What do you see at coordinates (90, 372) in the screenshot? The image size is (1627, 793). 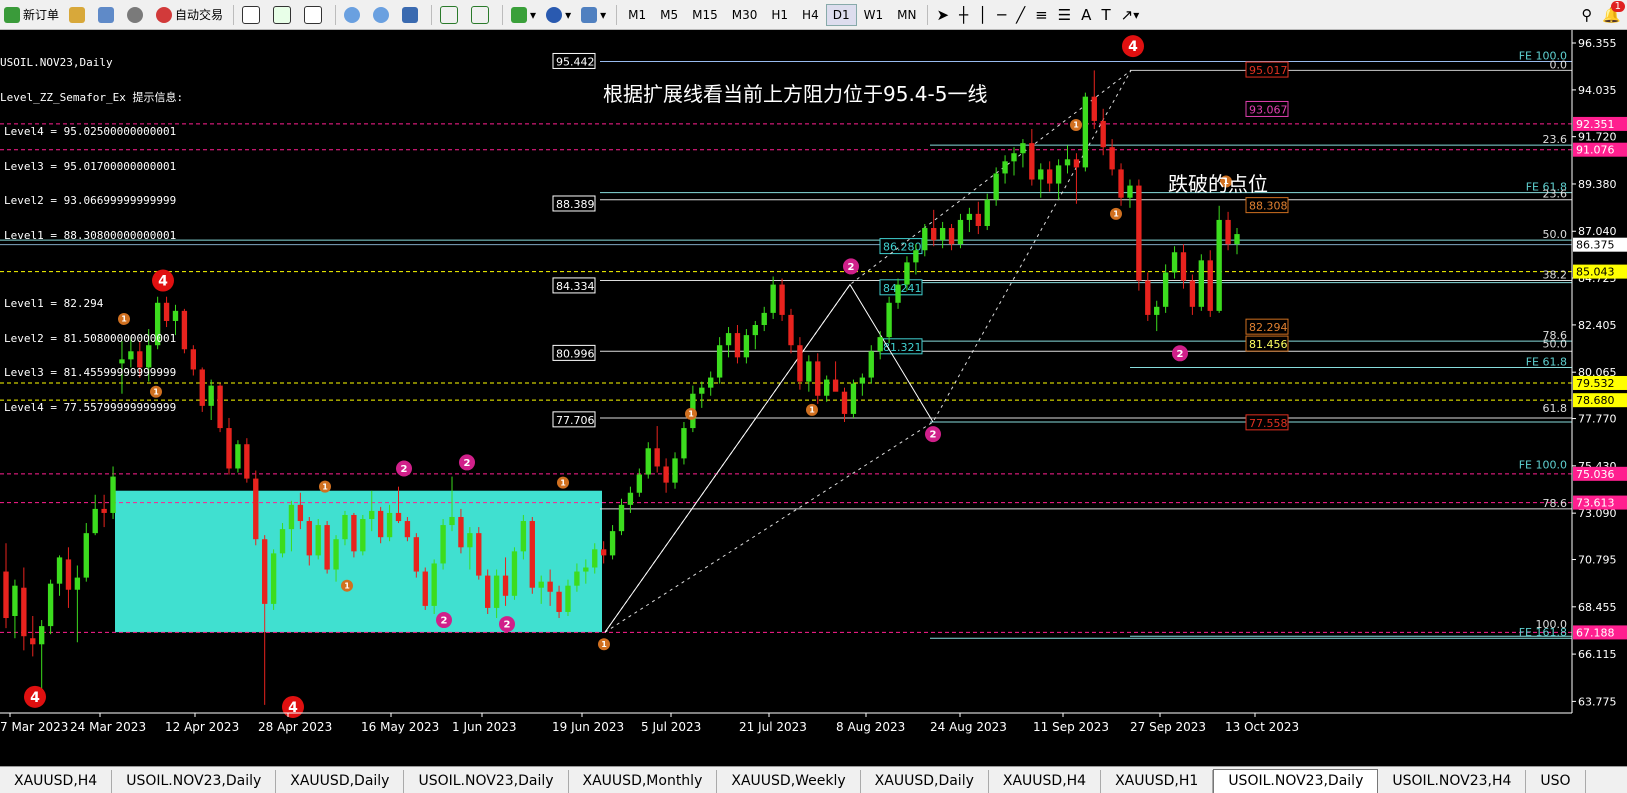 I see `lower-level-3: Level3 = 81.45599999999999` at bounding box center [90, 372].